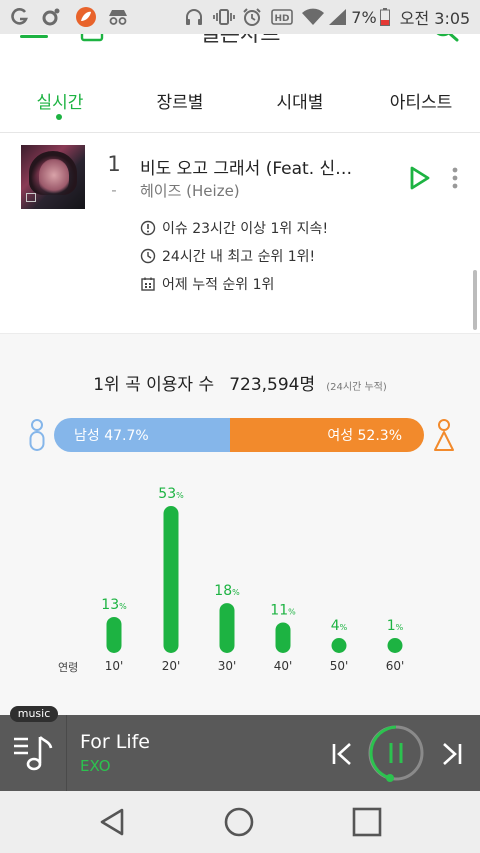 The width and height of the screenshot is (480, 853). What do you see at coordinates (395, 626) in the screenshot?
I see `age-bar-value-label: 1%` at bounding box center [395, 626].